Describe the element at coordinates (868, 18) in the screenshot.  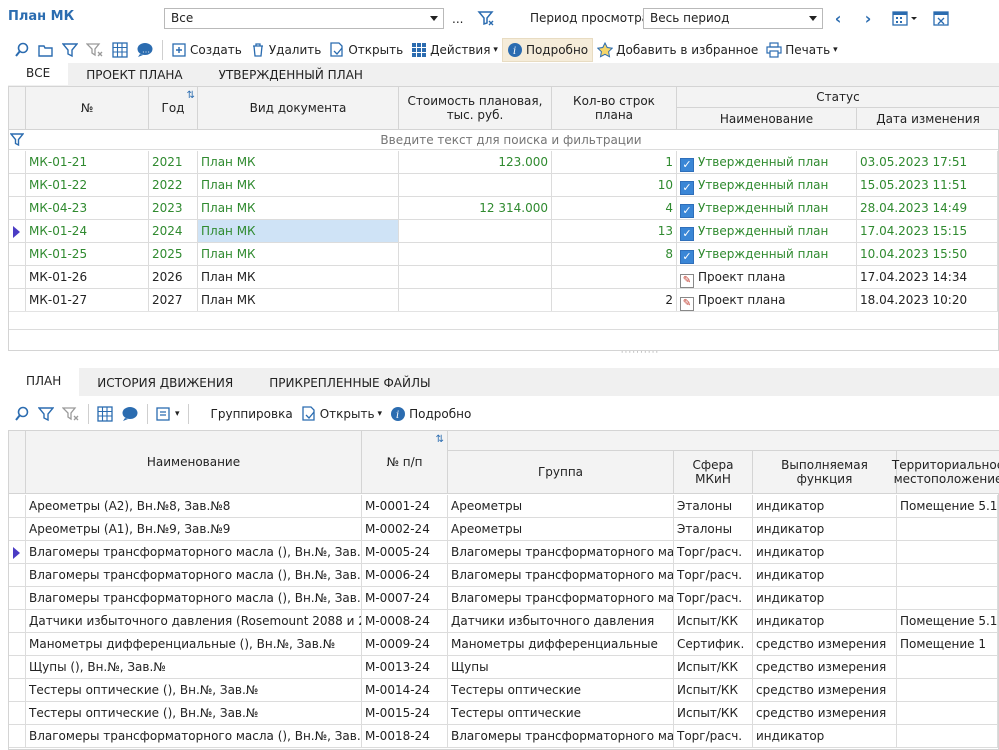
I see `next-period-icon: ›` at that location.